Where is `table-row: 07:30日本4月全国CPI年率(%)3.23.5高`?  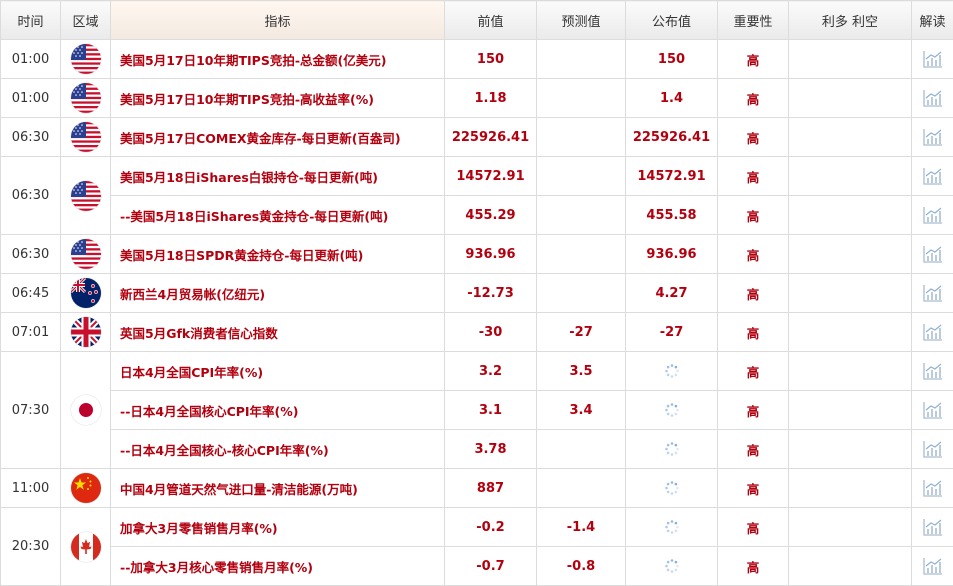
table-row: 07:30日本4月全国CPI年率(%)3.23.5高 is located at coordinates (477, 371).